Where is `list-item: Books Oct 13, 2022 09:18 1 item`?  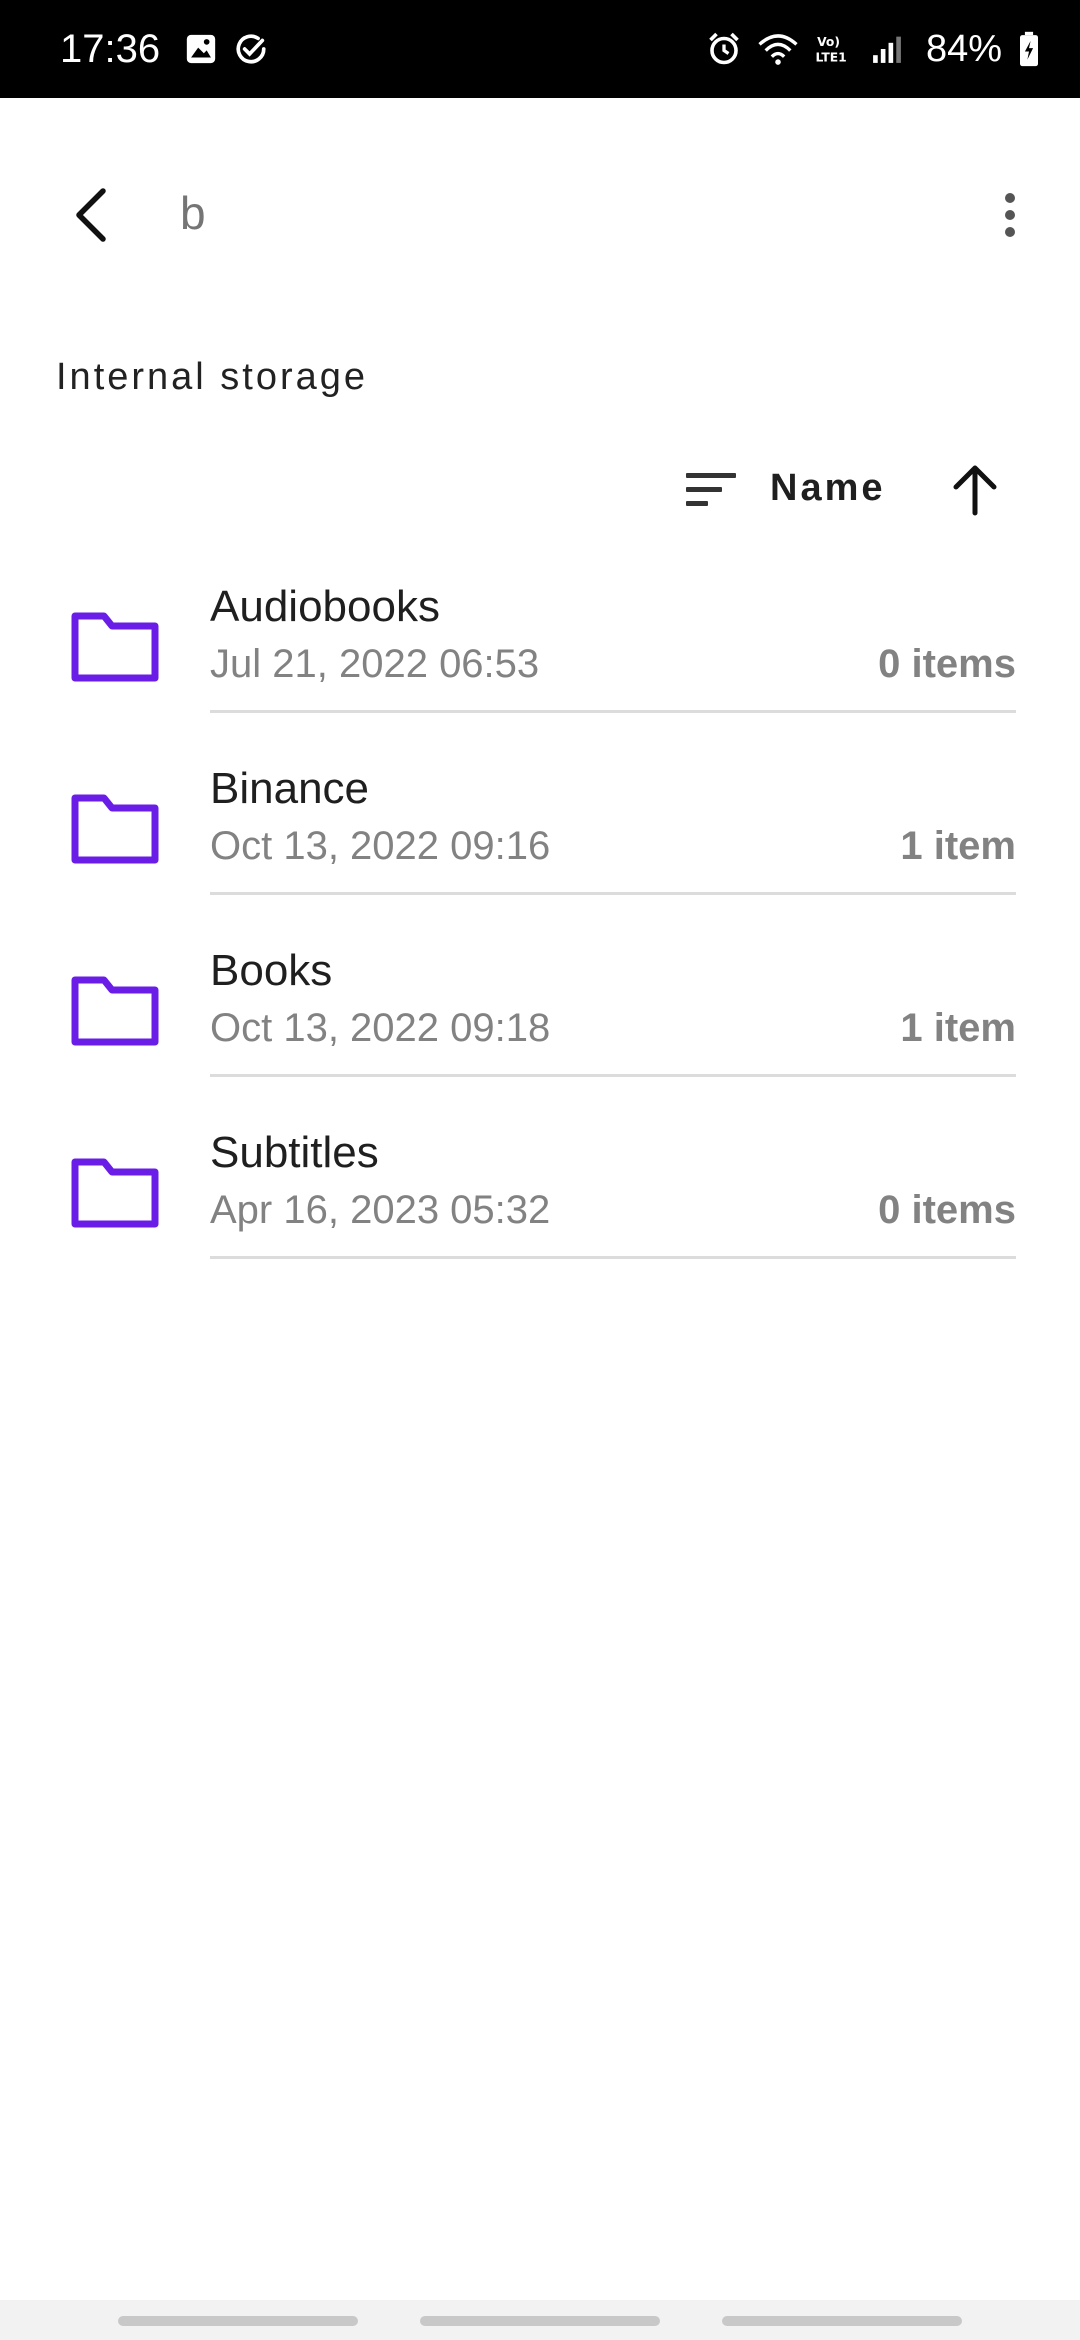 list-item: Books Oct 13, 2022 09:18 1 item is located at coordinates (540, 1015).